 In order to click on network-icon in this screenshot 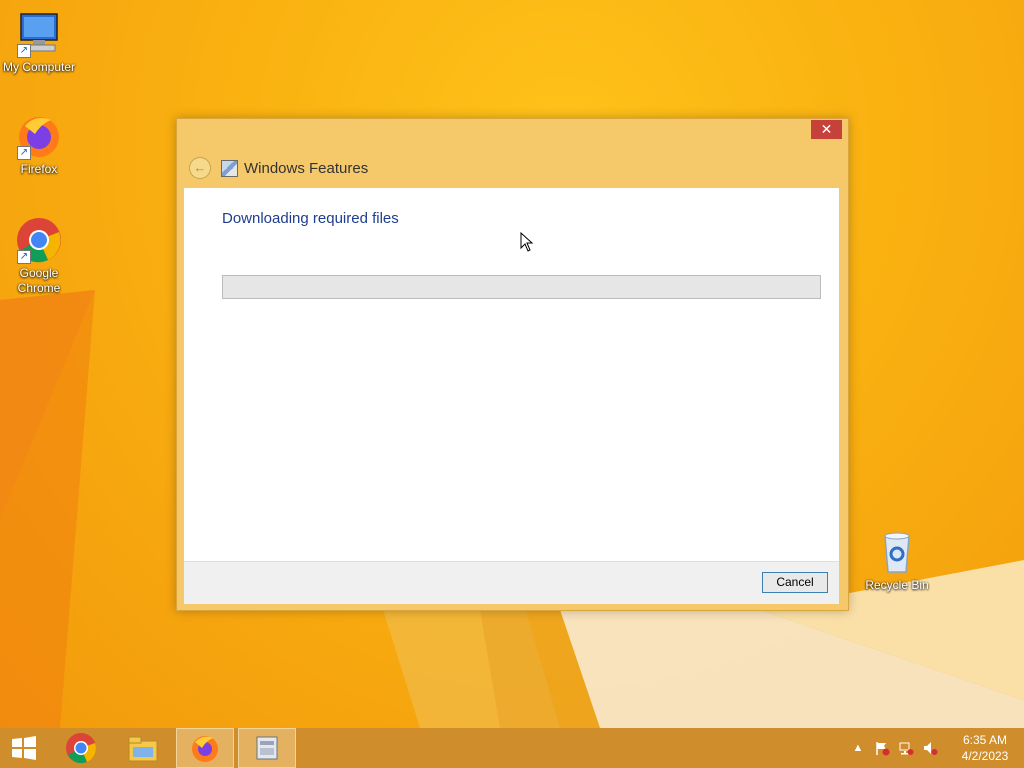, I will do `click(906, 748)`.